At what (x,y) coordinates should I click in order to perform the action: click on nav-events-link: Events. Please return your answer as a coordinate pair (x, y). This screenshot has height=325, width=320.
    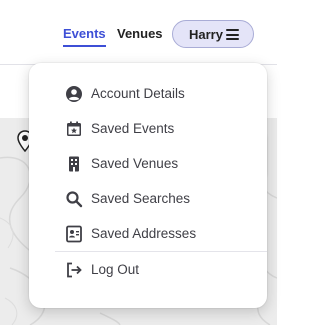
    Looking at the image, I should click on (84, 36).